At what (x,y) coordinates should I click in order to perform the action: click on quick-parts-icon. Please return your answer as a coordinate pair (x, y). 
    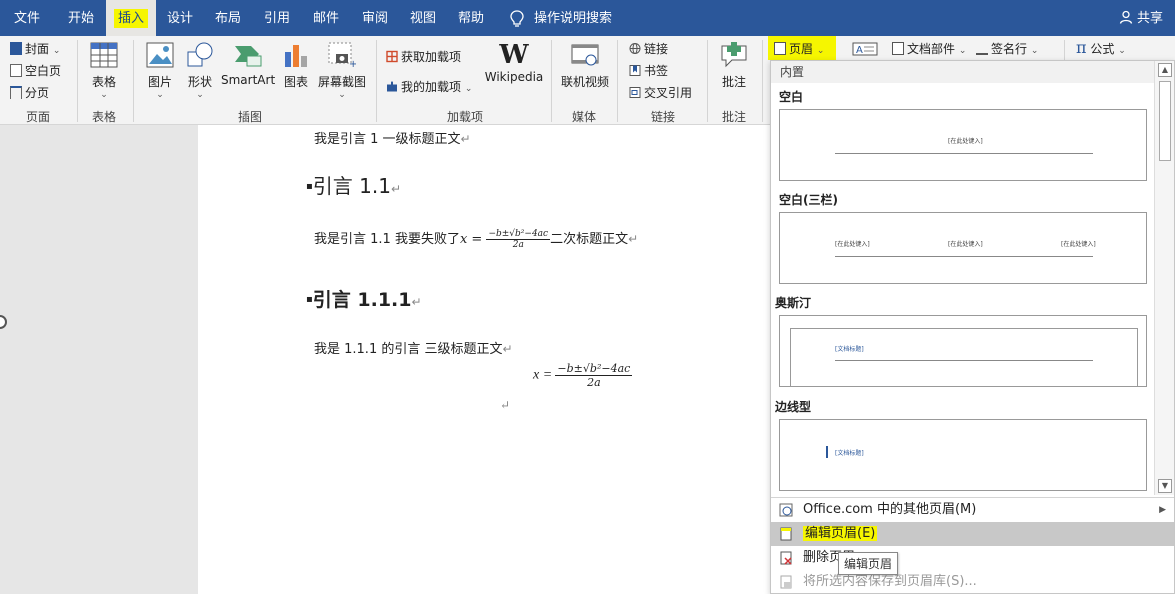
    Looking at the image, I should click on (898, 48).